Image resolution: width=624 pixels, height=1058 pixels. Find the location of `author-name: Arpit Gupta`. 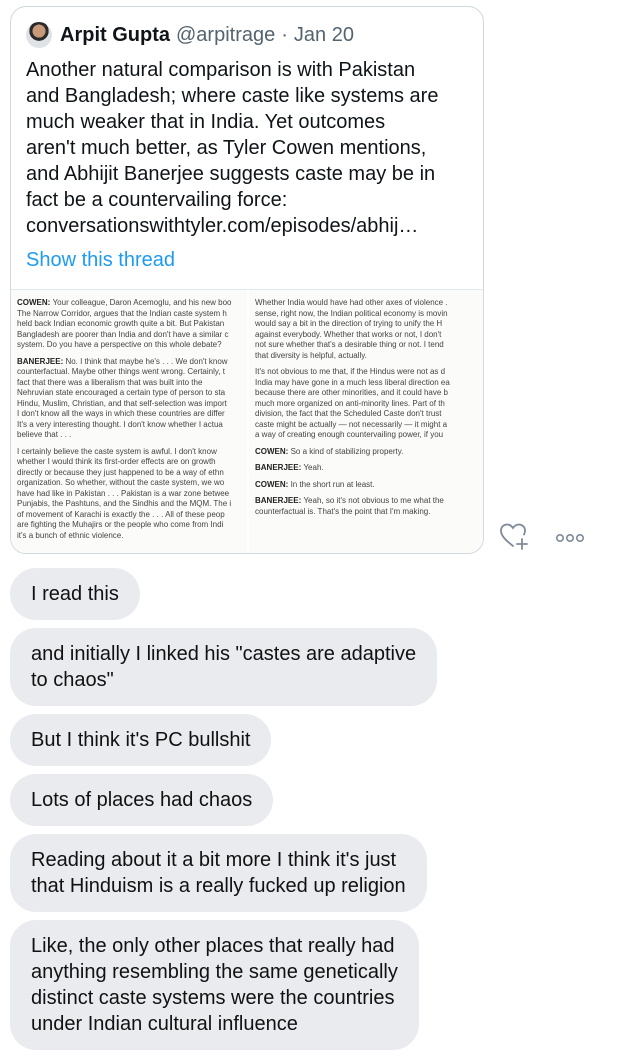

author-name: Arpit Gupta is located at coordinates (115, 35).